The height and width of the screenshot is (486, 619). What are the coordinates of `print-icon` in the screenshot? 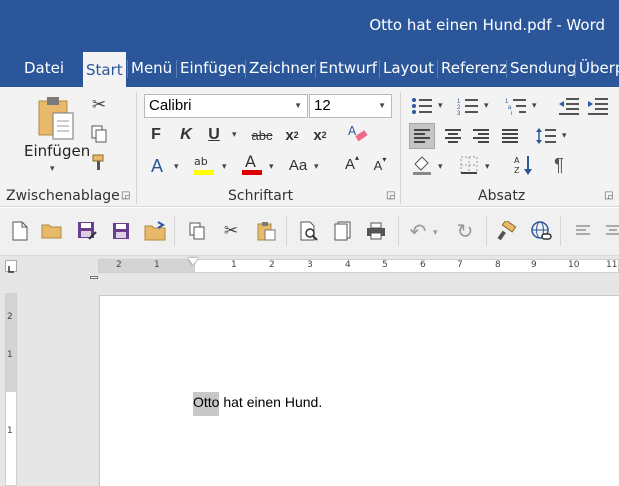 It's located at (376, 231).